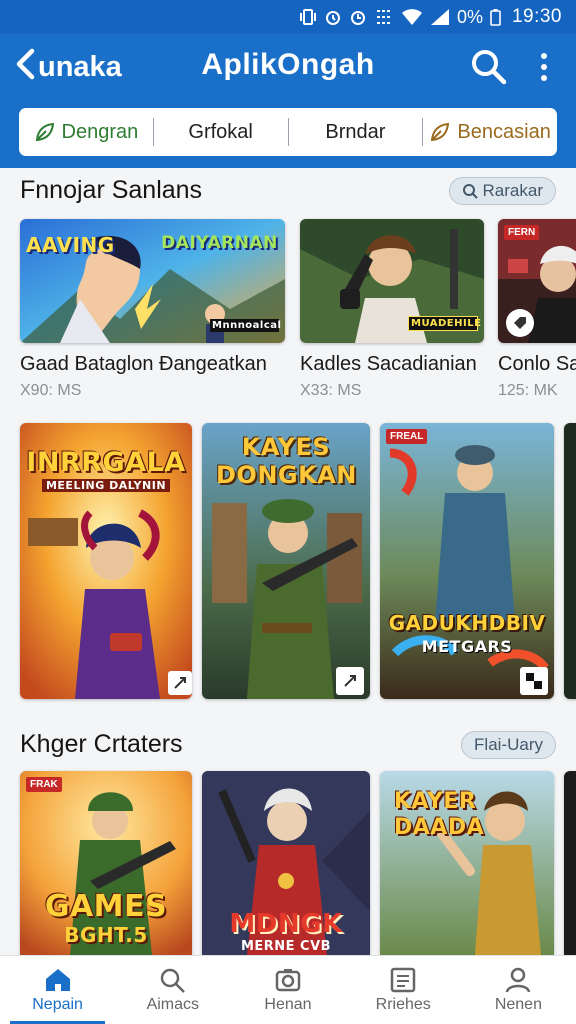 This screenshot has height=1024, width=576. I want to click on app-bar: unaka AplikOngah Dengran Grfokal Brndar, so click(288, 101).